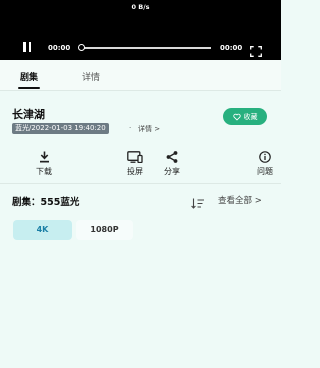 Image resolution: width=320 pixels, height=368 pixels. Describe the element at coordinates (140, 7) in the screenshot. I see `network-speed: 0 B/s` at that location.